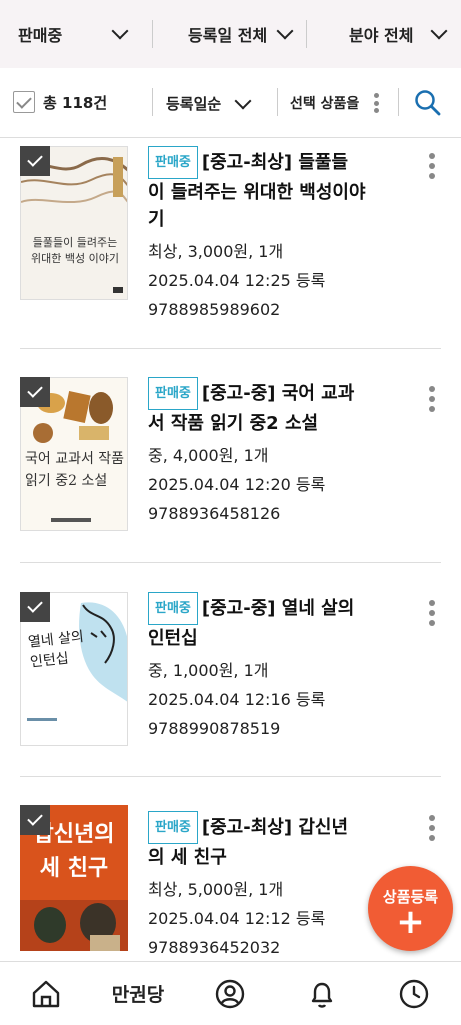  Describe the element at coordinates (268, 622) in the screenshot. I see `item-title: 판매중 [중고-중] 열네 살의 인턴십` at that location.